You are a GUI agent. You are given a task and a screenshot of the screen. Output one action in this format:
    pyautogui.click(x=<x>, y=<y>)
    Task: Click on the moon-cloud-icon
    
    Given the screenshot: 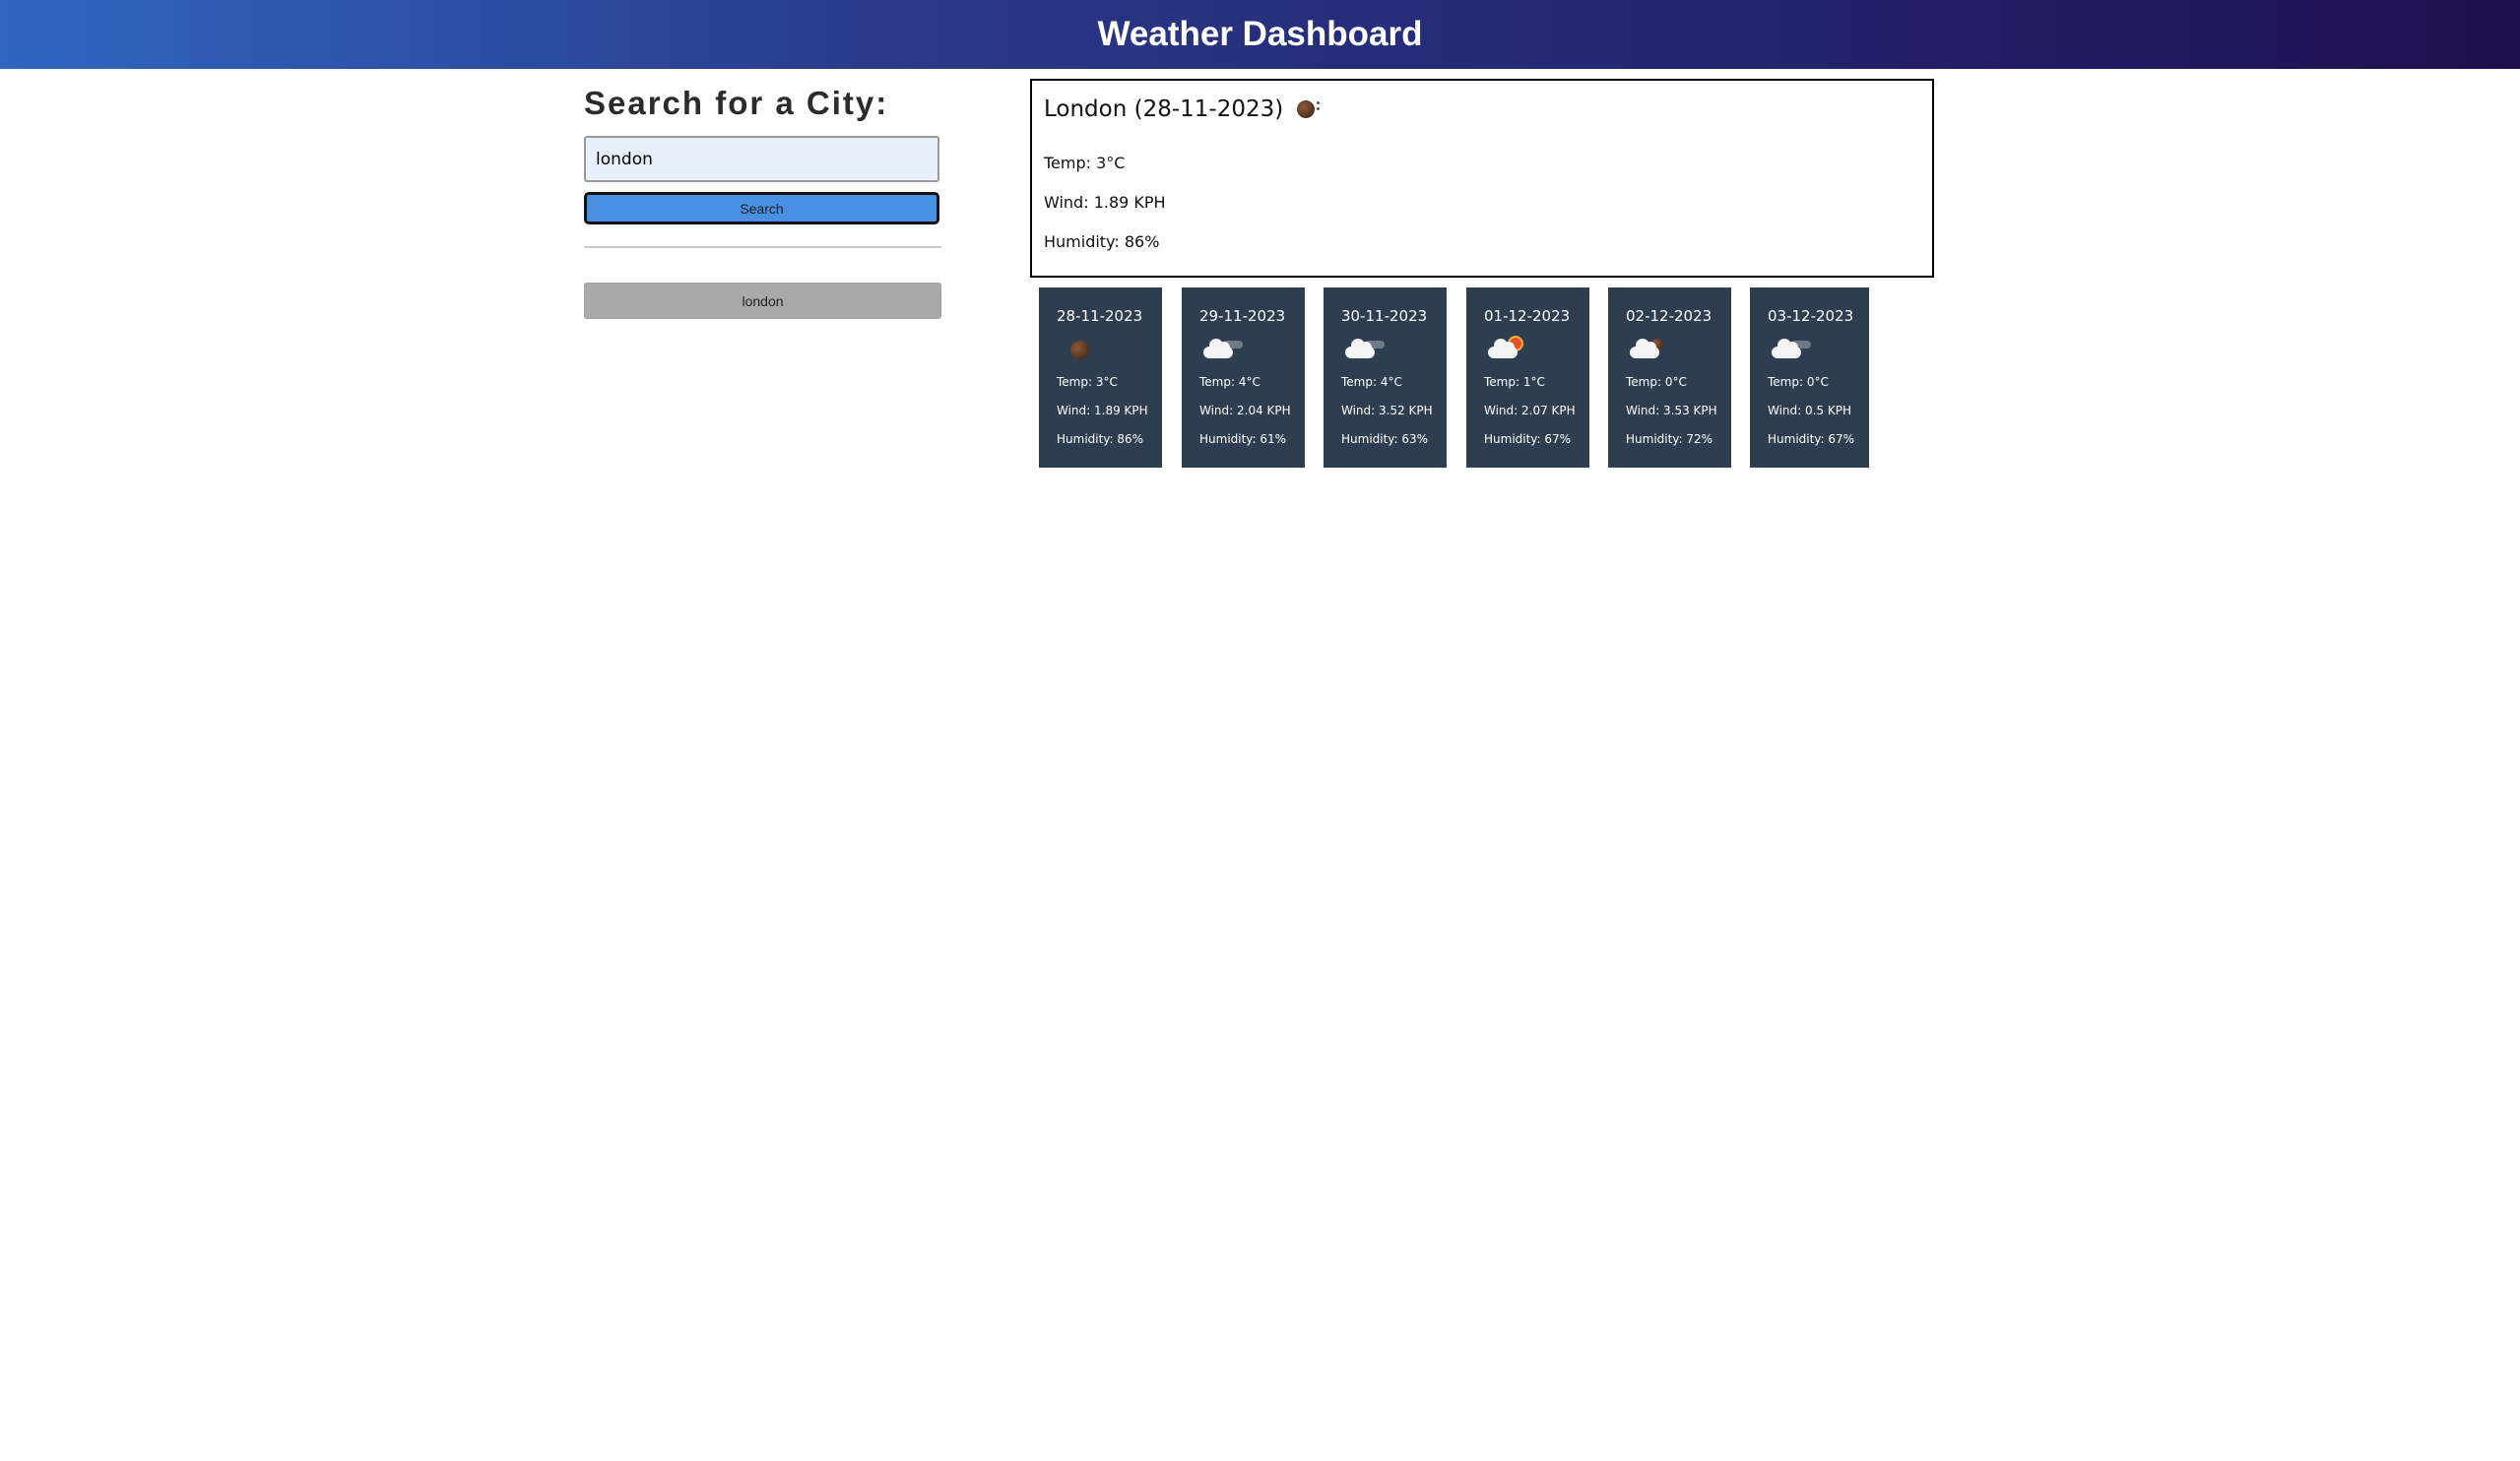 What is the action you would take?
    pyautogui.click(x=1678, y=349)
    